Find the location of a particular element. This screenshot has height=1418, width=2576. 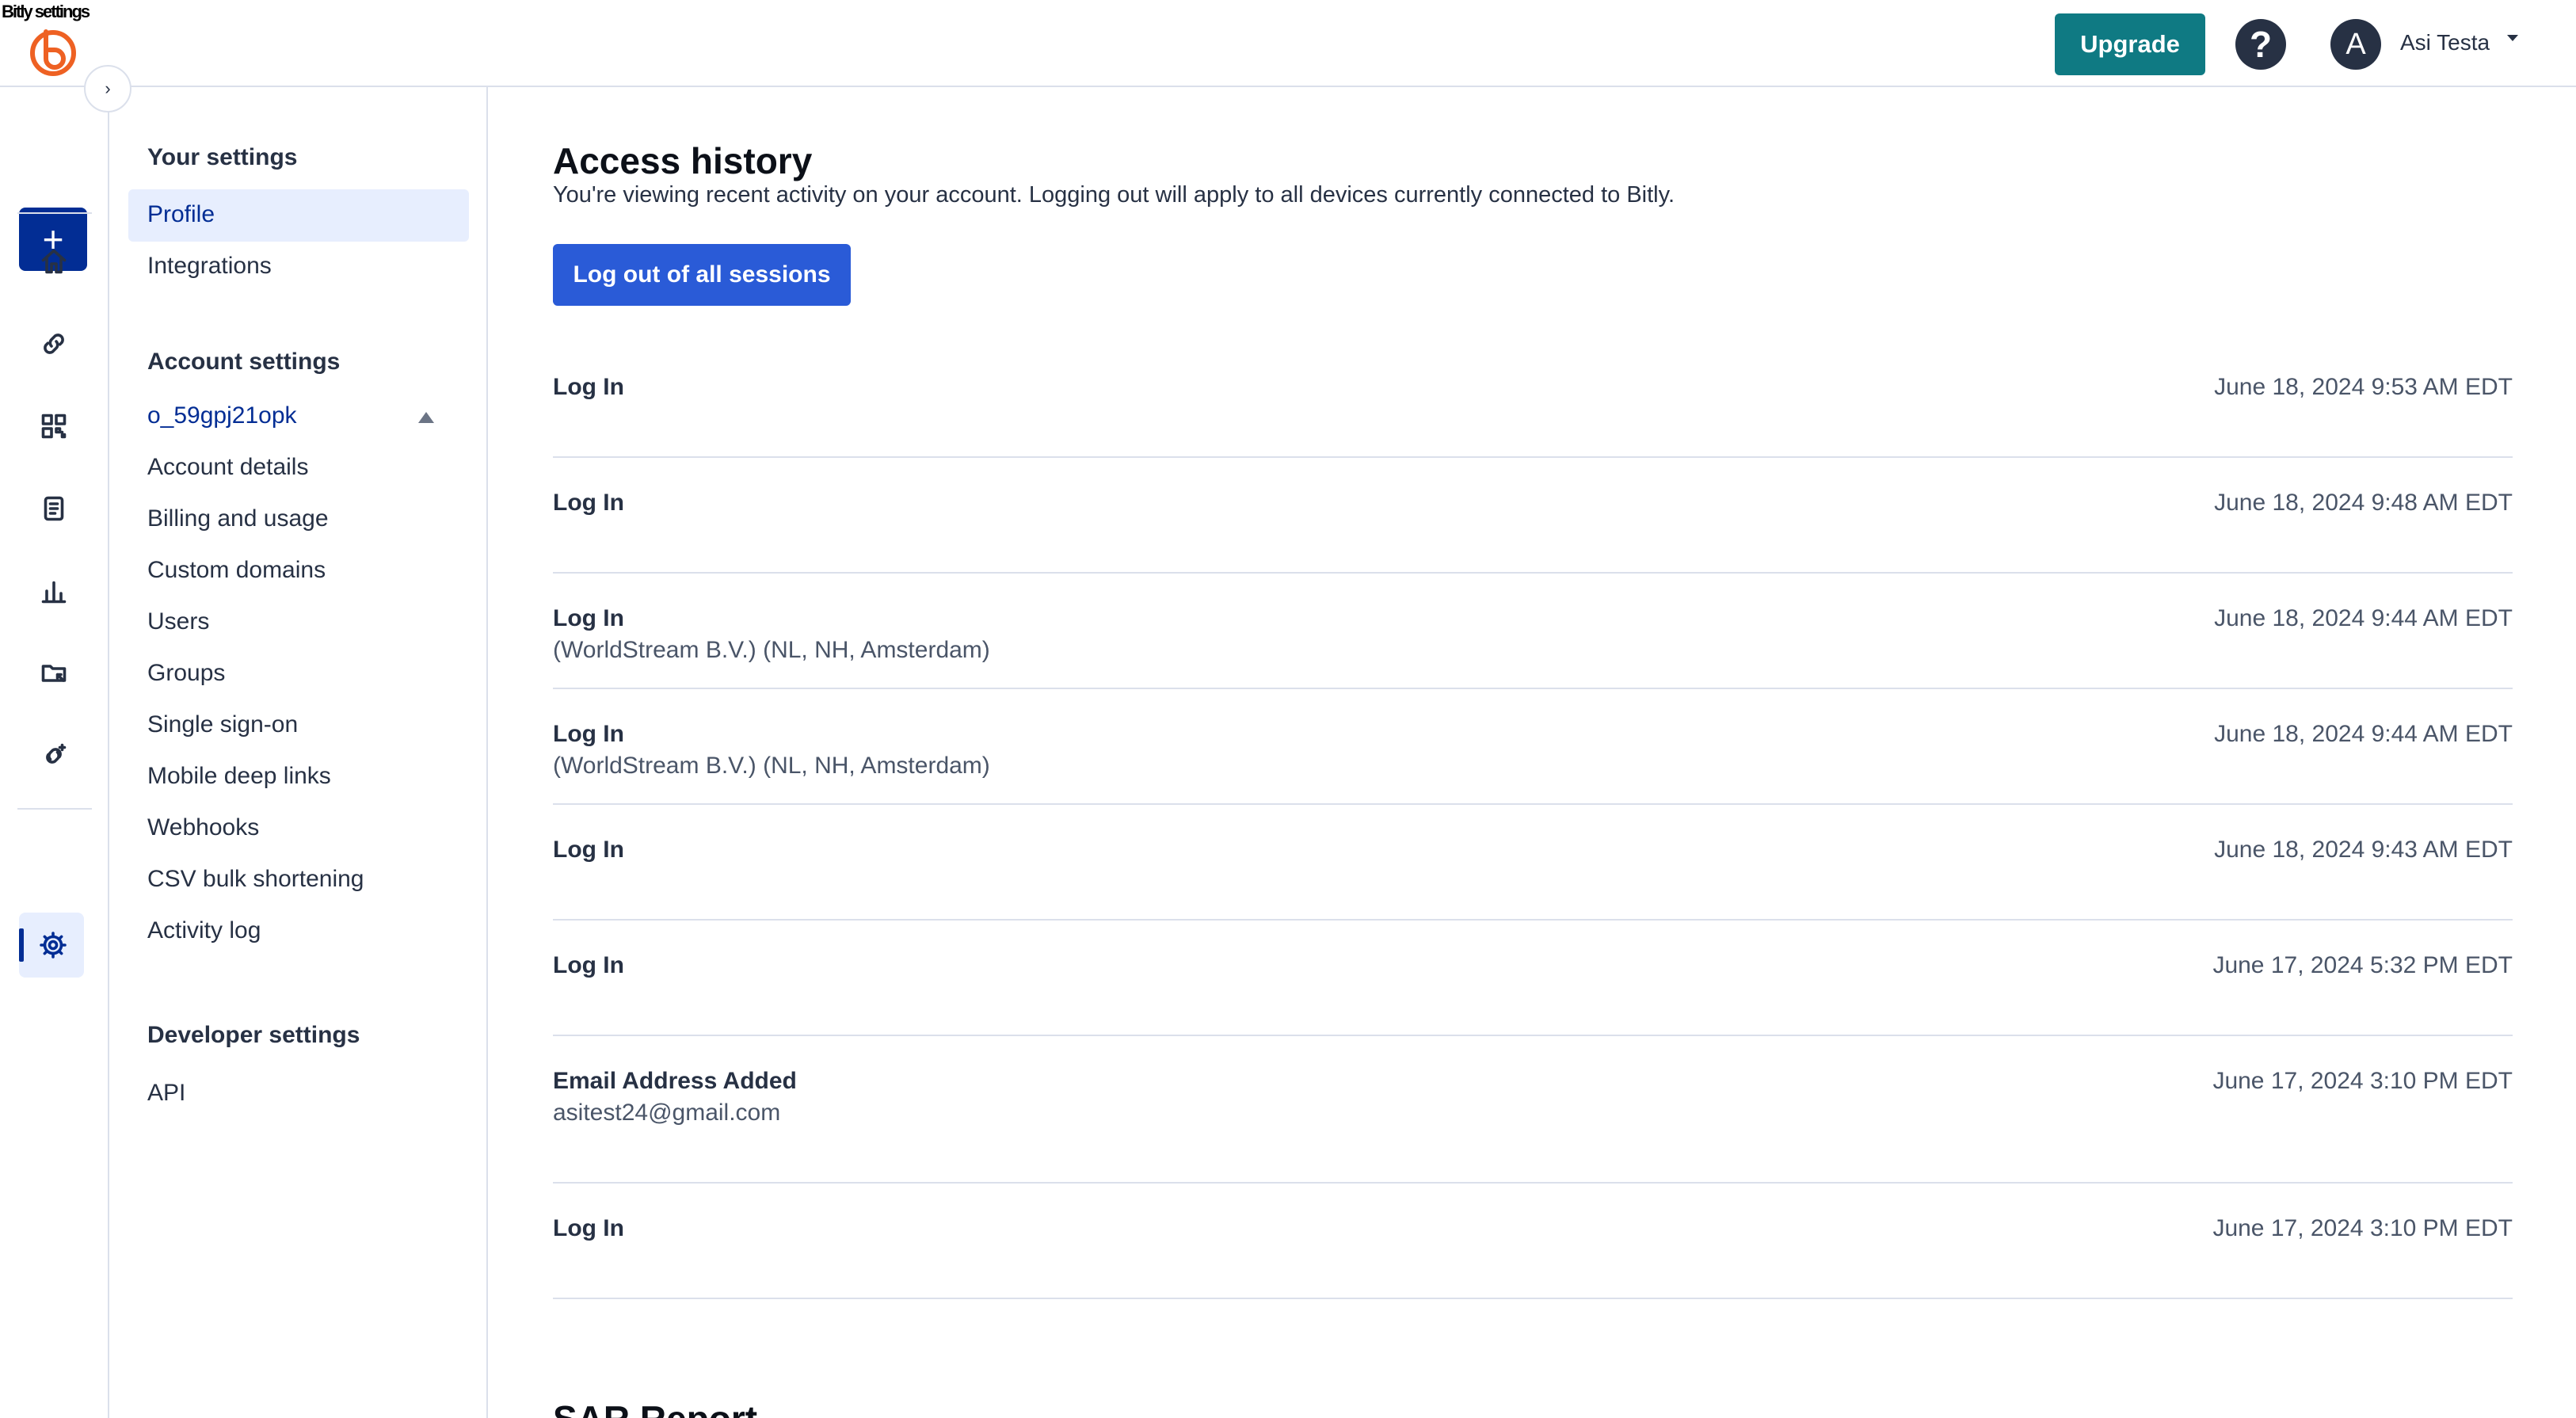

event-date: June 18, 2024 9:48 AM EDT is located at coordinates (2363, 503).